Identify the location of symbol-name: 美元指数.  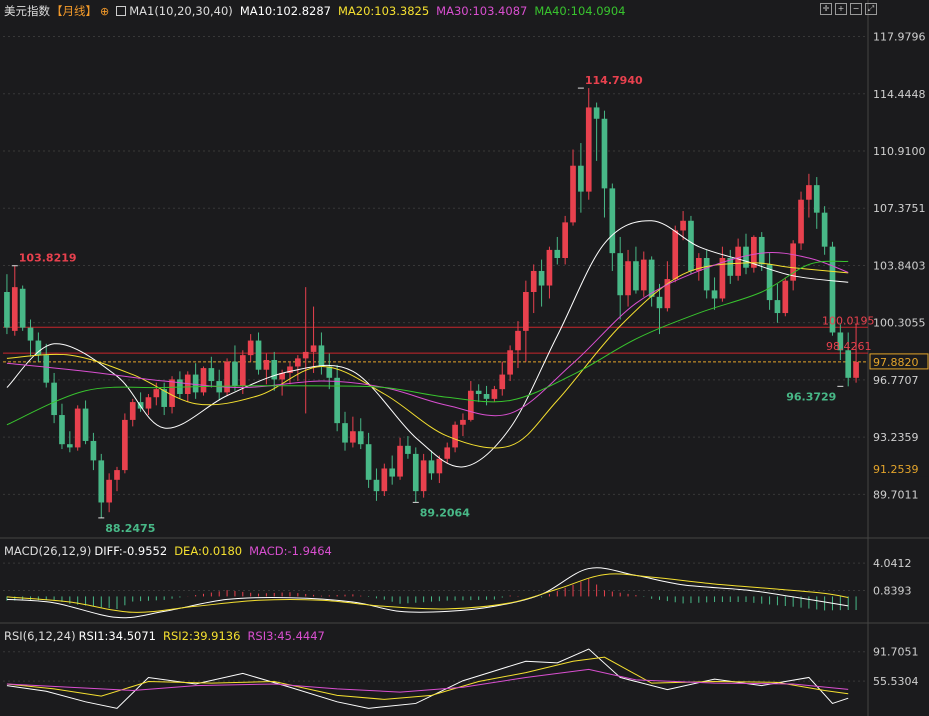
(27, 11).